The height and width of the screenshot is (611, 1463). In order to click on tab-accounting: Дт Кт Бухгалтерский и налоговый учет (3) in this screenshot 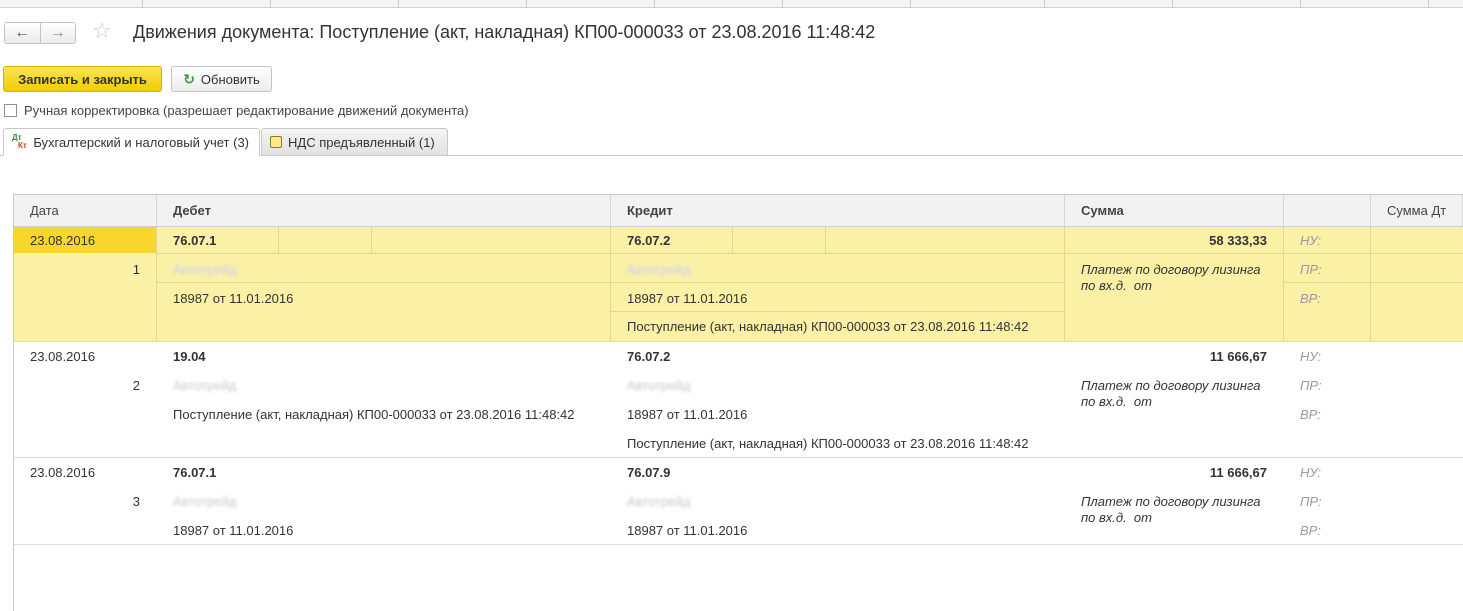, I will do `click(131, 142)`.